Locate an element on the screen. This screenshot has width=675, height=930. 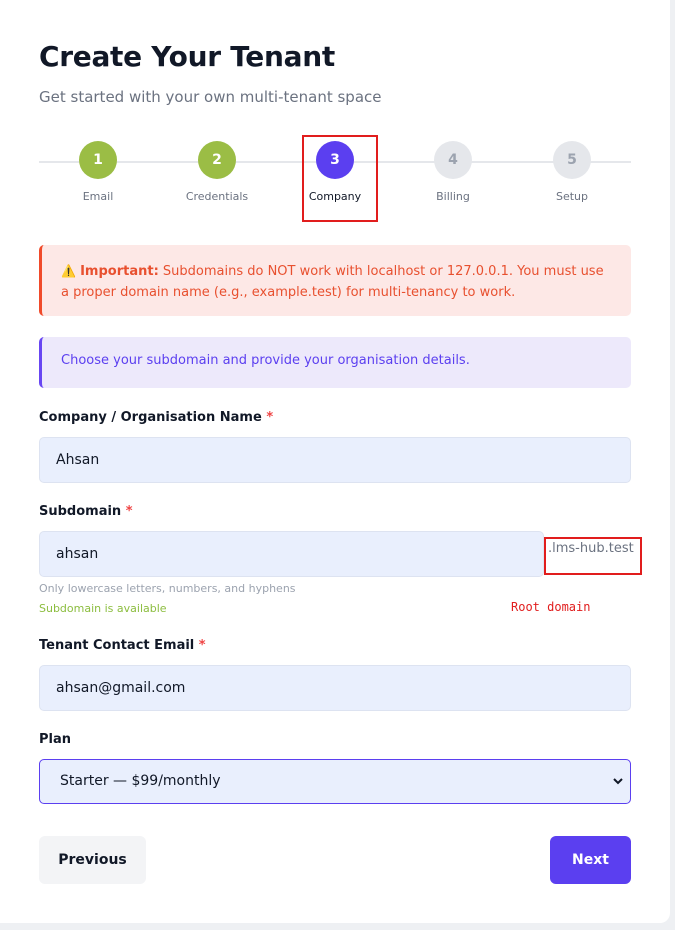
step-number: 1 is located at coordinates (98, 160).